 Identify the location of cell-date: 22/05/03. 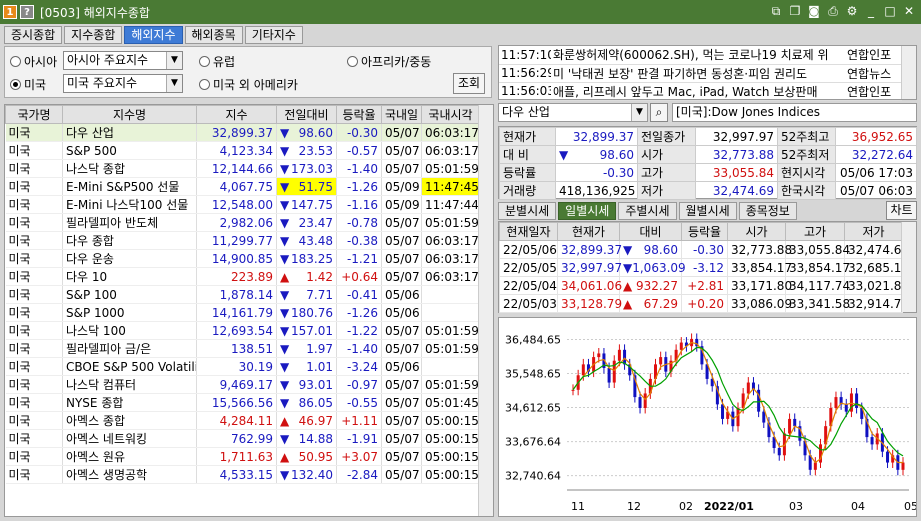
(528, 303).